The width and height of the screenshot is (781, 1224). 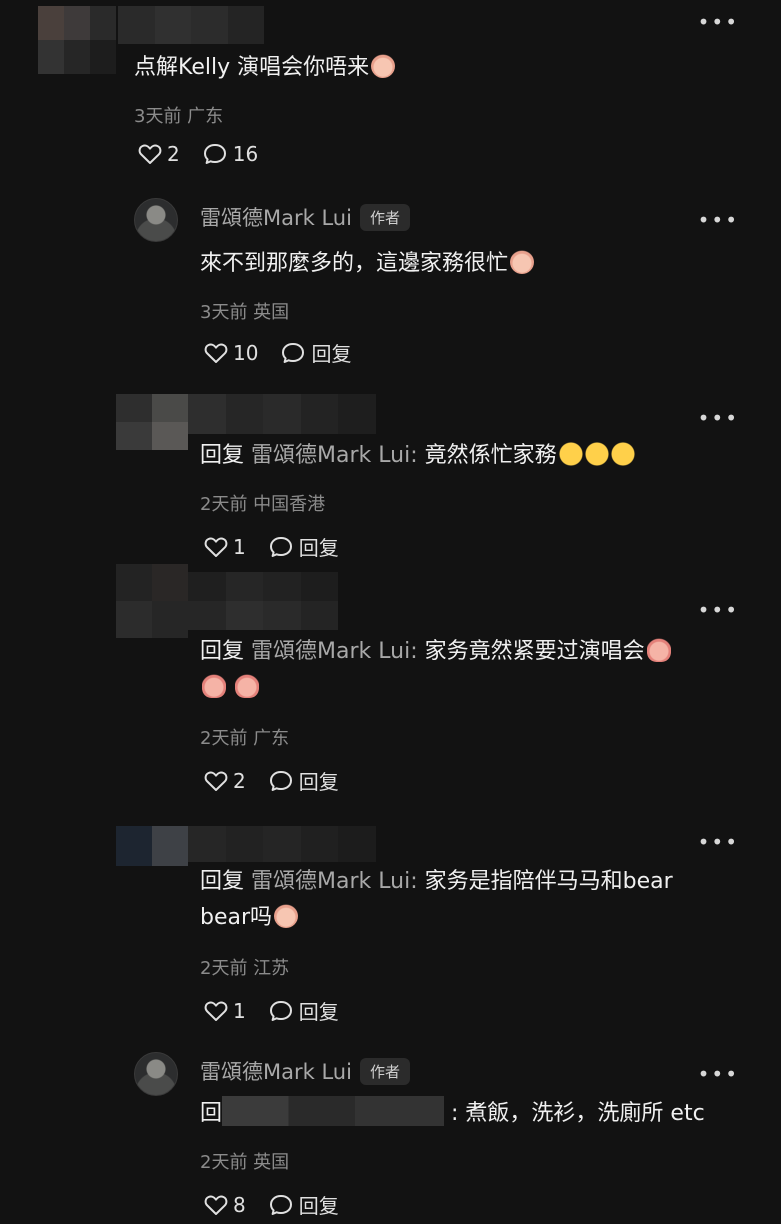 I want to click on comment-meta: 2天前 中国香港, so click(x=263, y=504).